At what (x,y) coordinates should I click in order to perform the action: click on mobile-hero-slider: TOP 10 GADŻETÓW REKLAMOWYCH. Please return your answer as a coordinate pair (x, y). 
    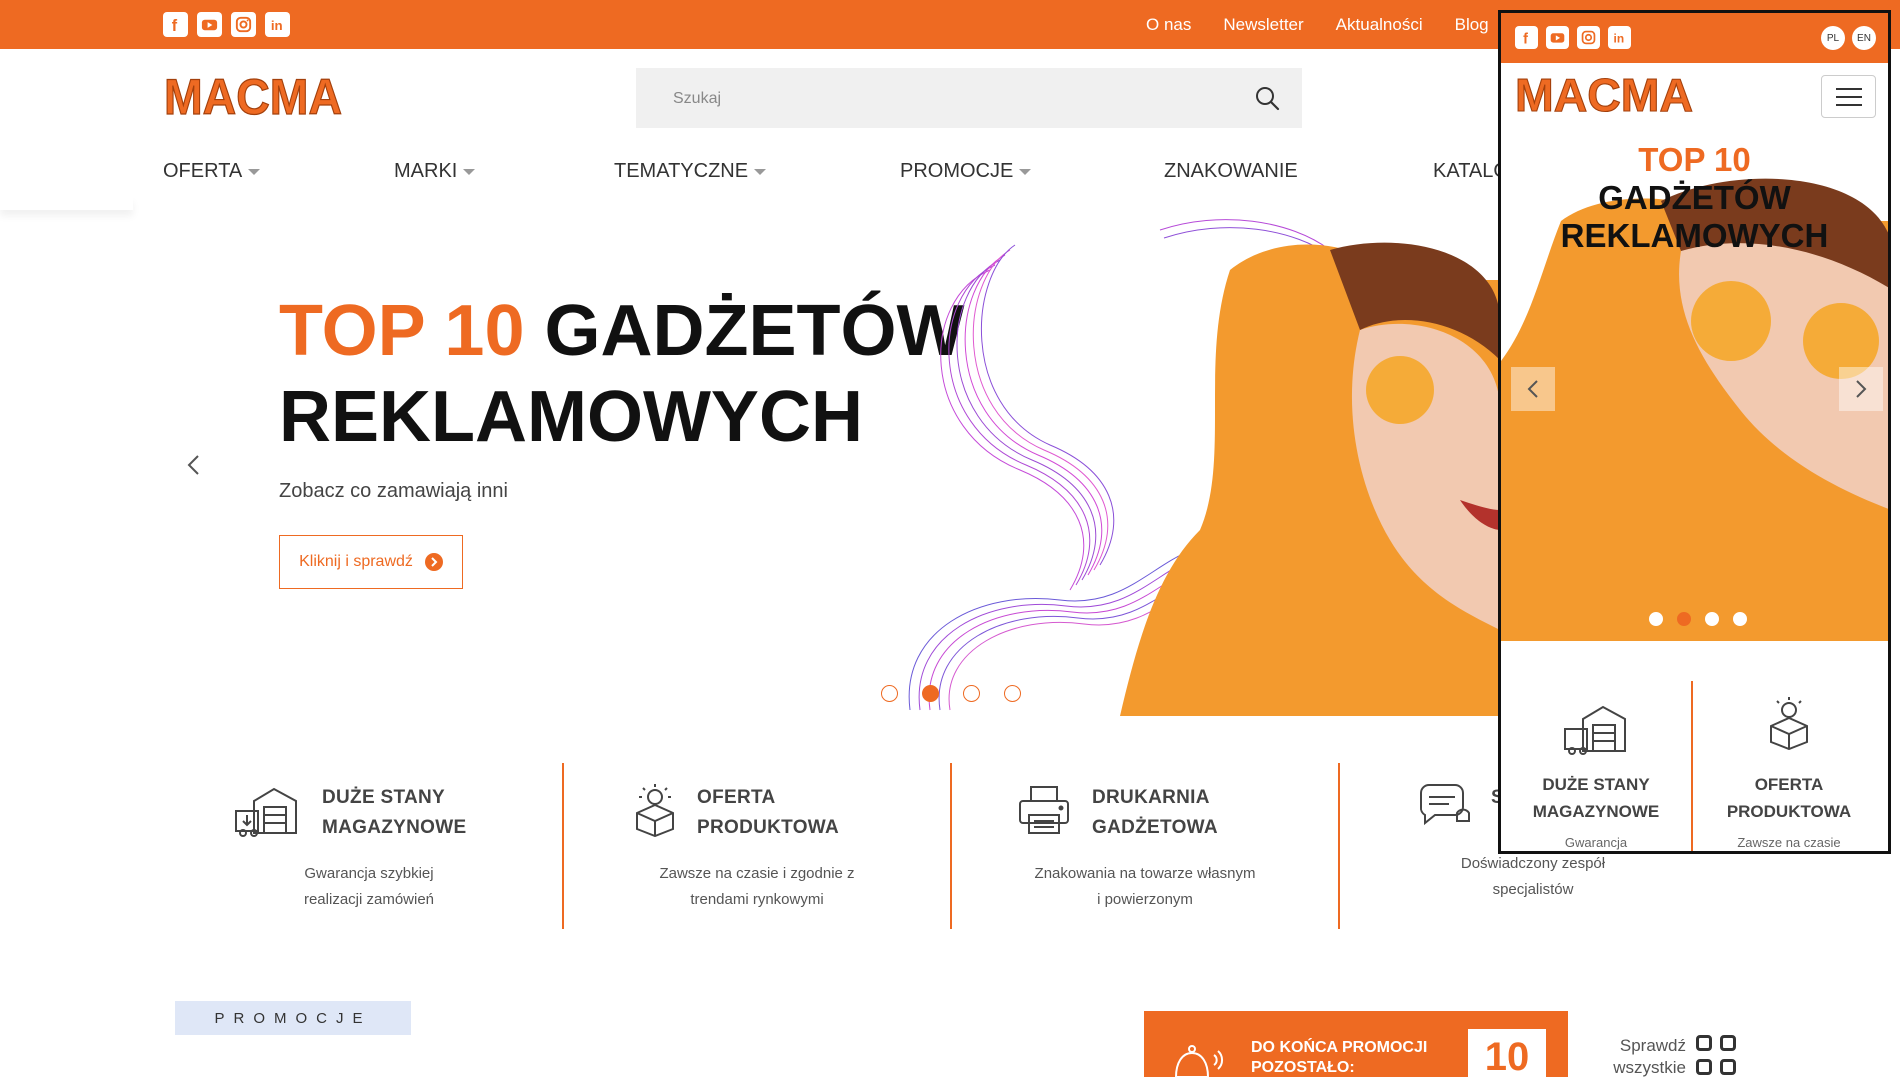
    Looking at the image, I should click on (1694, 386).